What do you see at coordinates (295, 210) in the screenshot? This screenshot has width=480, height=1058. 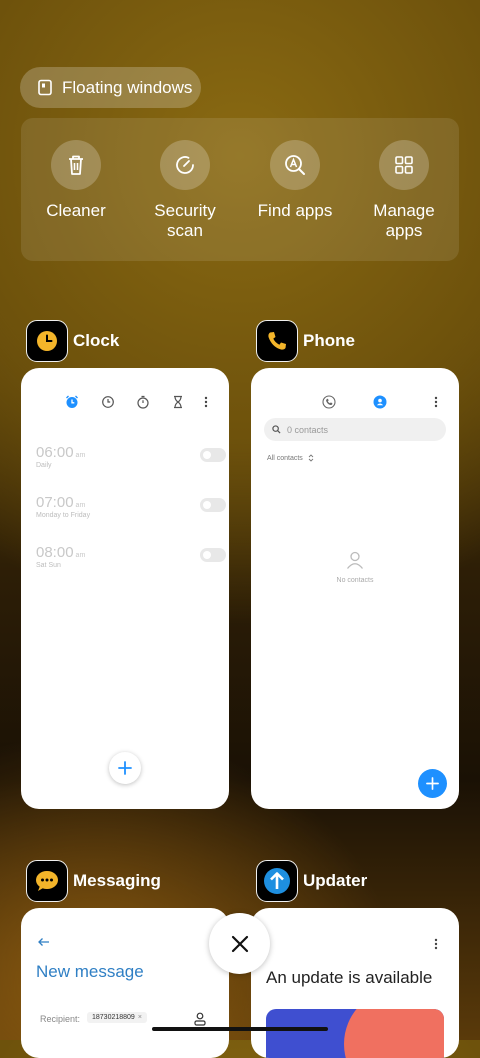 I see `find-apps-label: Find apps` at bounding box center [295, 210].